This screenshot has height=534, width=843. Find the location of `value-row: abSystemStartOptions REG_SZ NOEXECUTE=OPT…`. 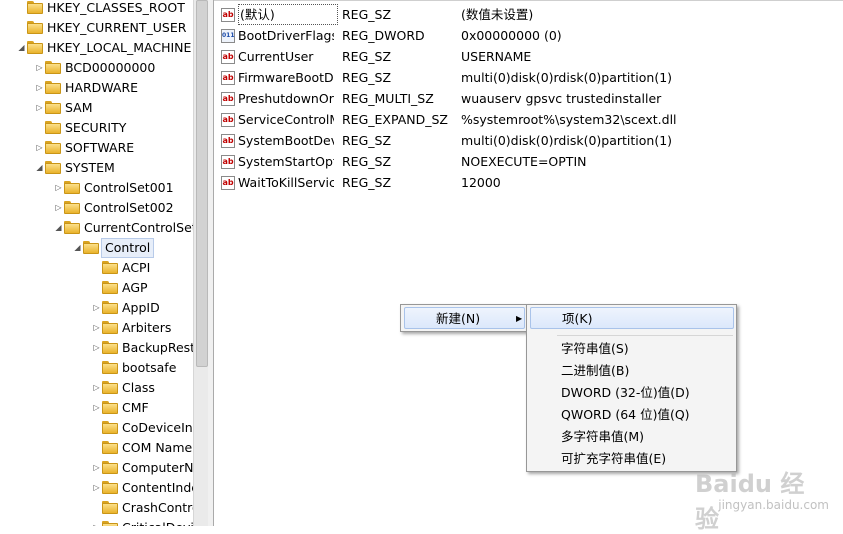

value-row: abSystemStartOptions REG_SZ NOEXECUTE=OPT… is located at coordinates (528, 161).